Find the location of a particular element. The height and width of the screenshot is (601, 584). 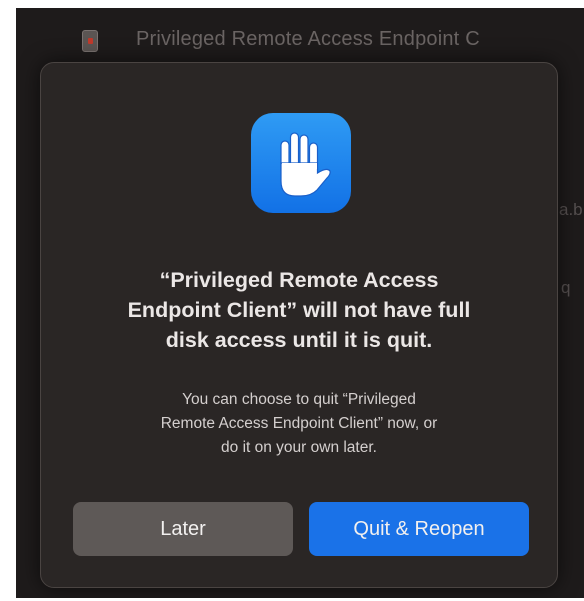

app-document-icon is located at coordinates (90, 41).